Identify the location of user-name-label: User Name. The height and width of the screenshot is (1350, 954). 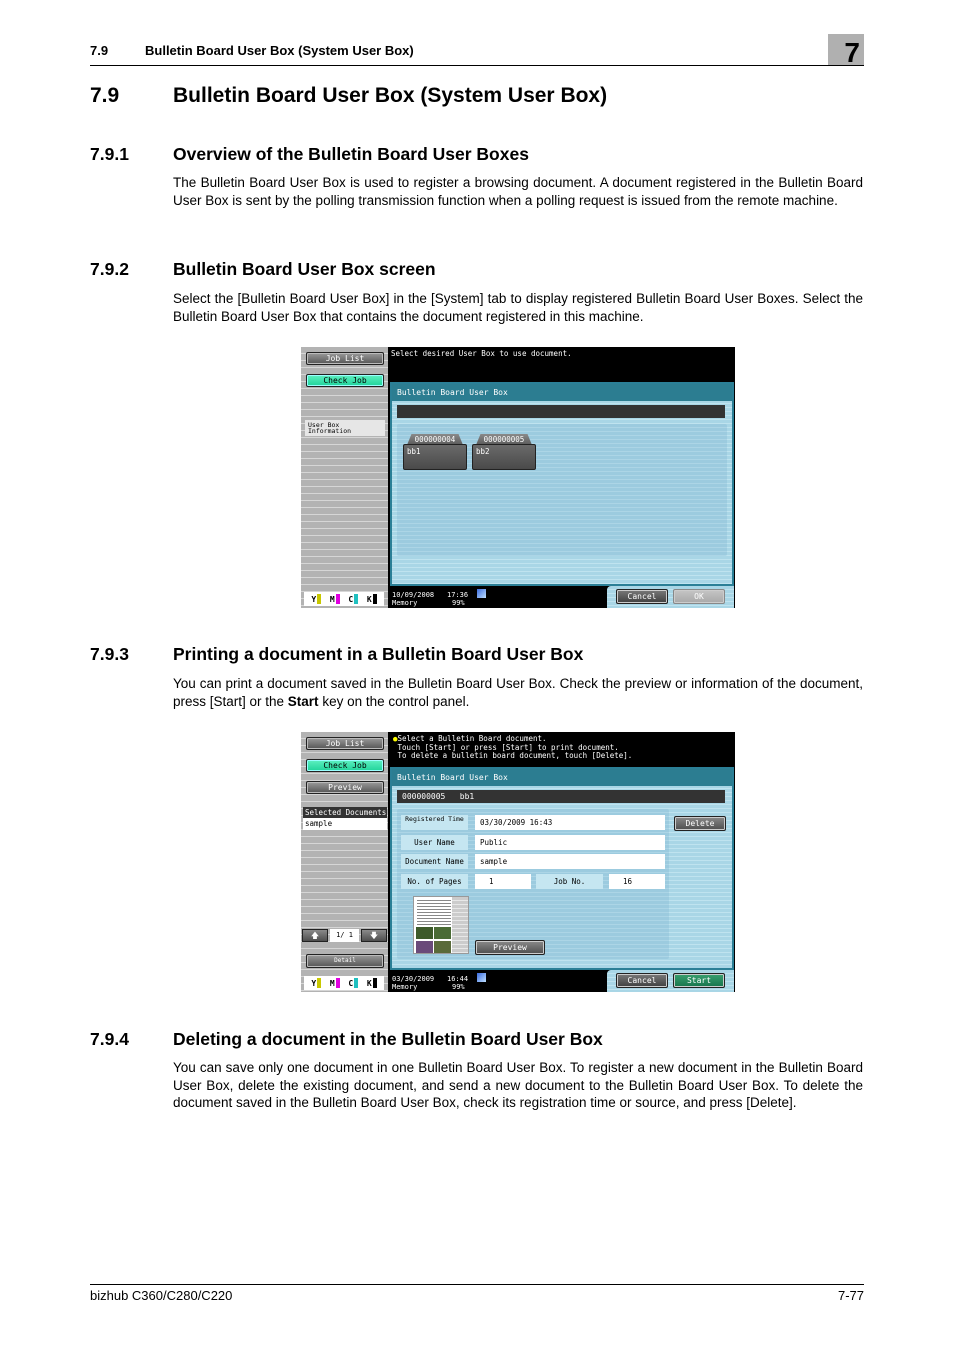
(434, 842).